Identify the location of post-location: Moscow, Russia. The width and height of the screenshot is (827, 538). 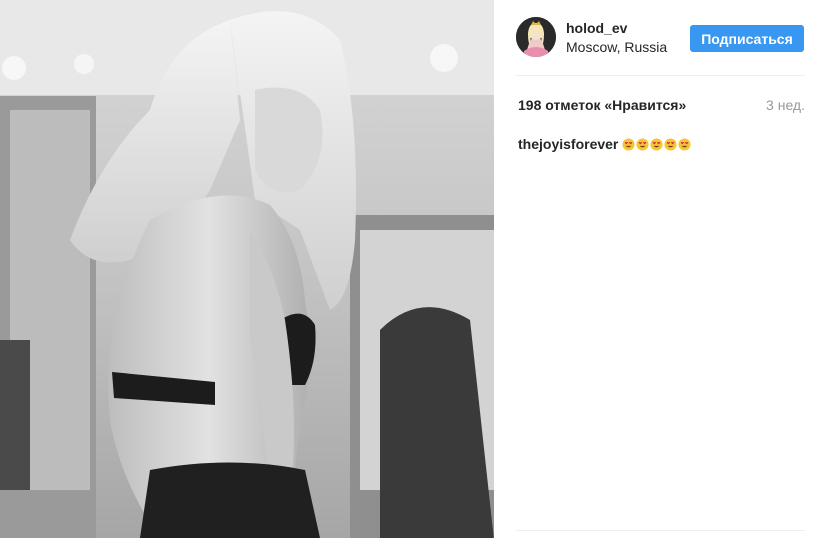
(616, 47).